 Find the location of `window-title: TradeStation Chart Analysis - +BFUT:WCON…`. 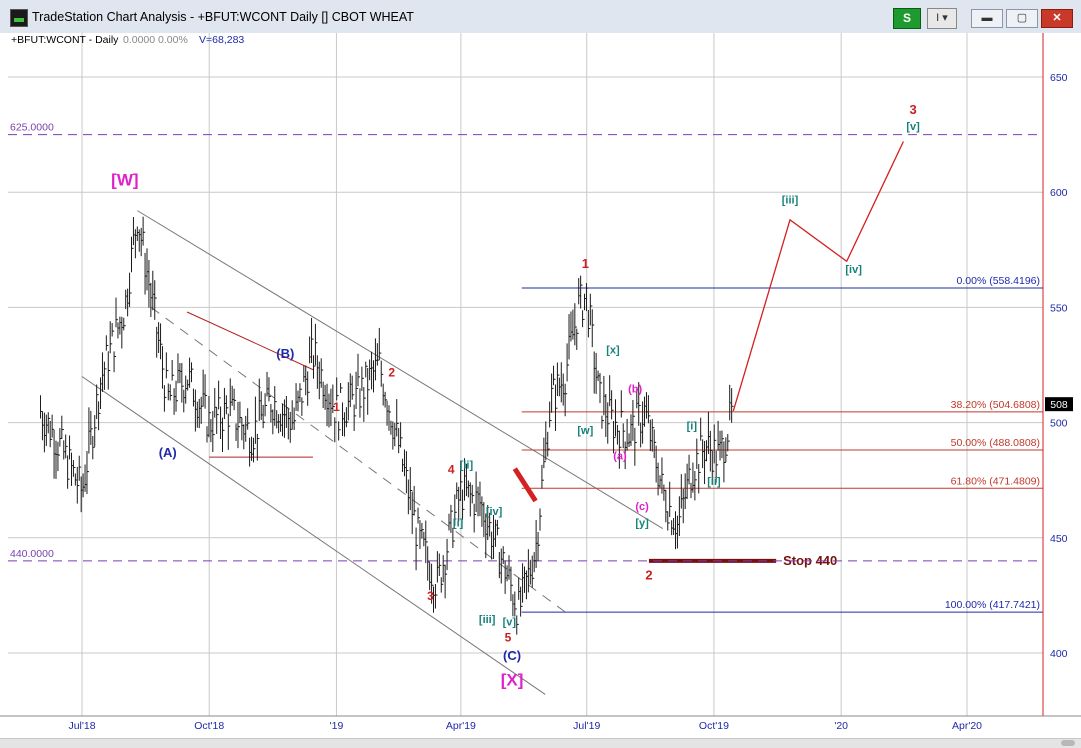

window-title: TradeStation Chart Analysis - +BFUT:WCON… is located at coordinates (223, 17).